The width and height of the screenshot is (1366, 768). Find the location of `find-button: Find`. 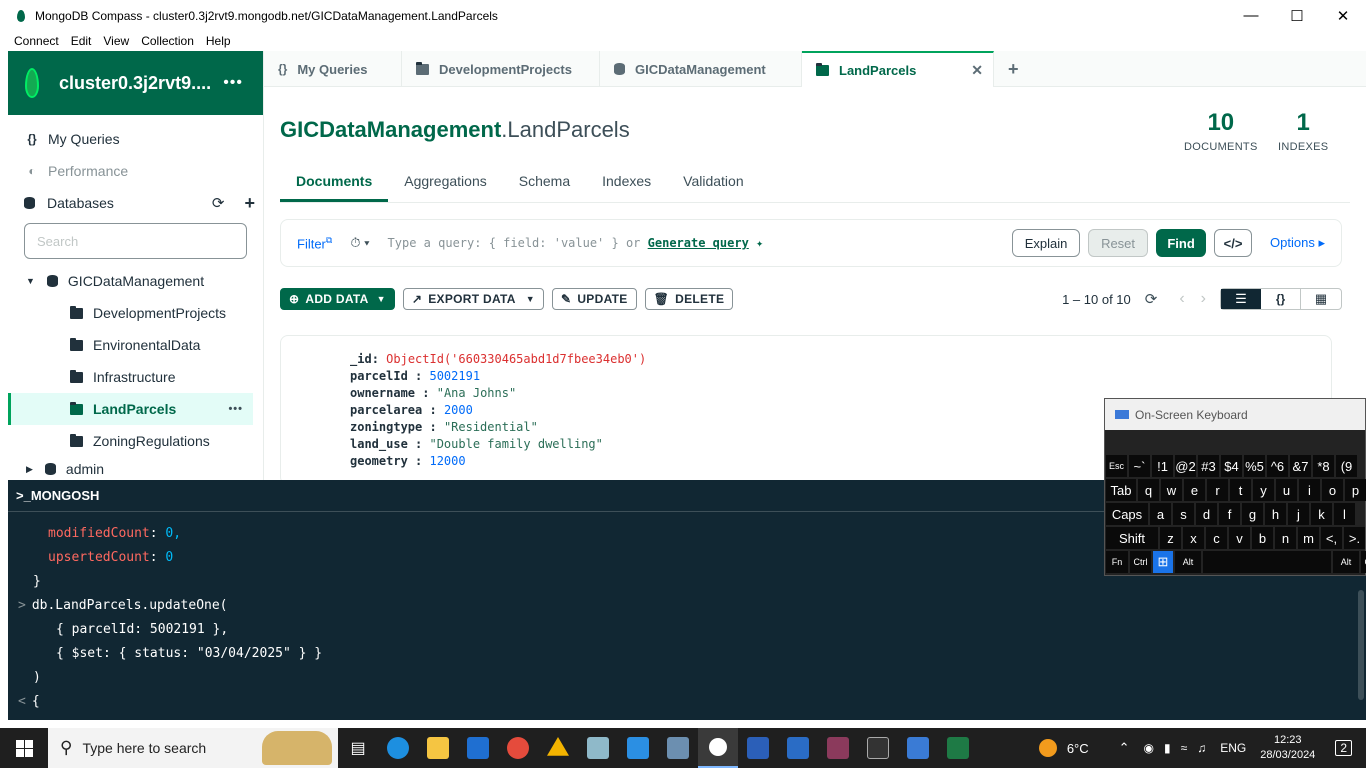

find-button: Find is located at coordinates (1181, 243).